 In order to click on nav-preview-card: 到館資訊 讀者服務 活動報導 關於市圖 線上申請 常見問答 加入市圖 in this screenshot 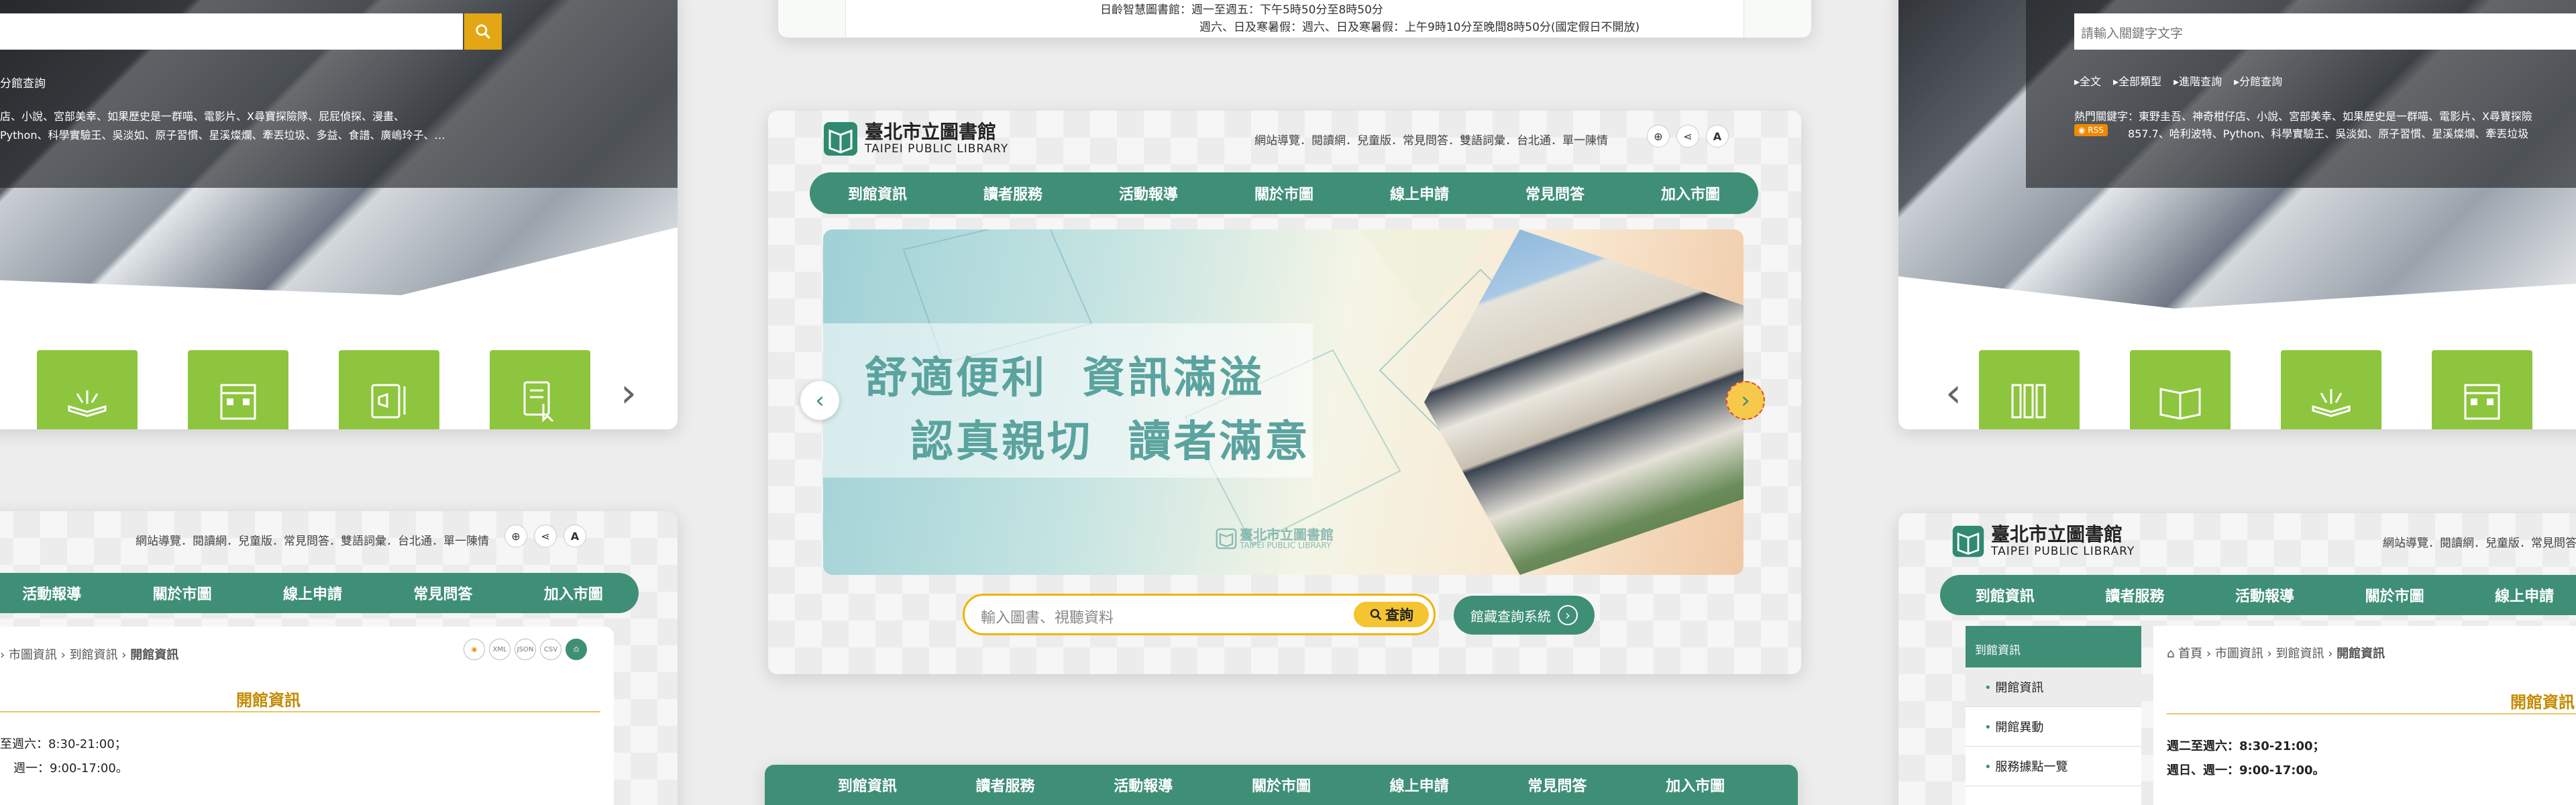, I will do `click(1281, 785)`.